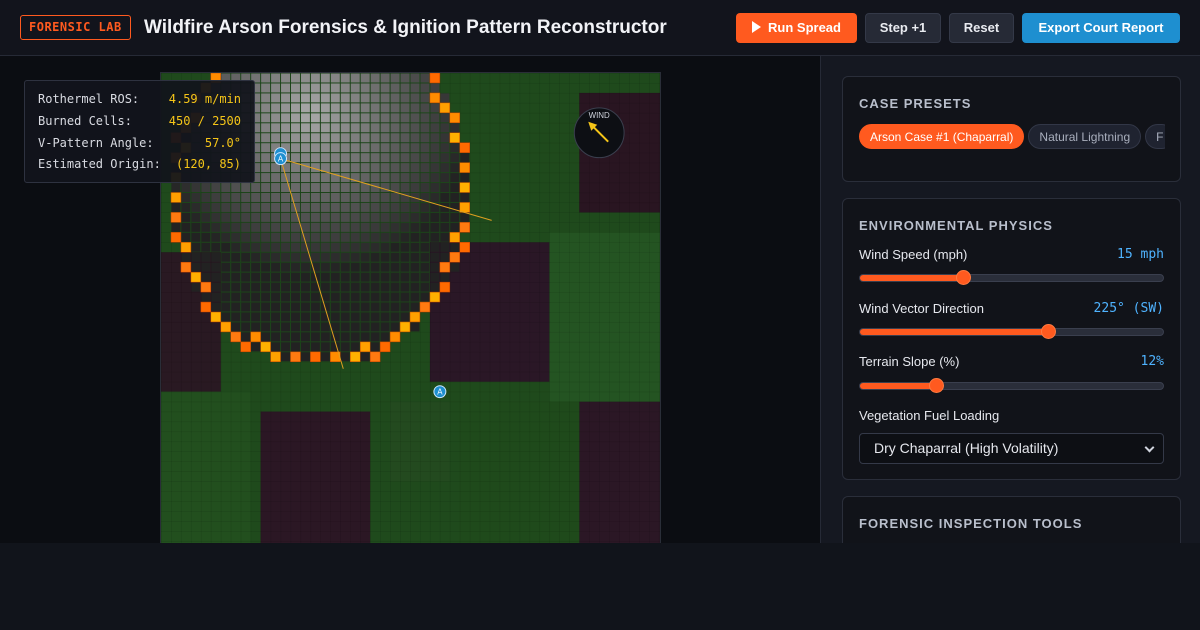  What do you see at coordinates (757, 27) in the screenshot?
I see `play-icon` at bounding box center [757, 27].